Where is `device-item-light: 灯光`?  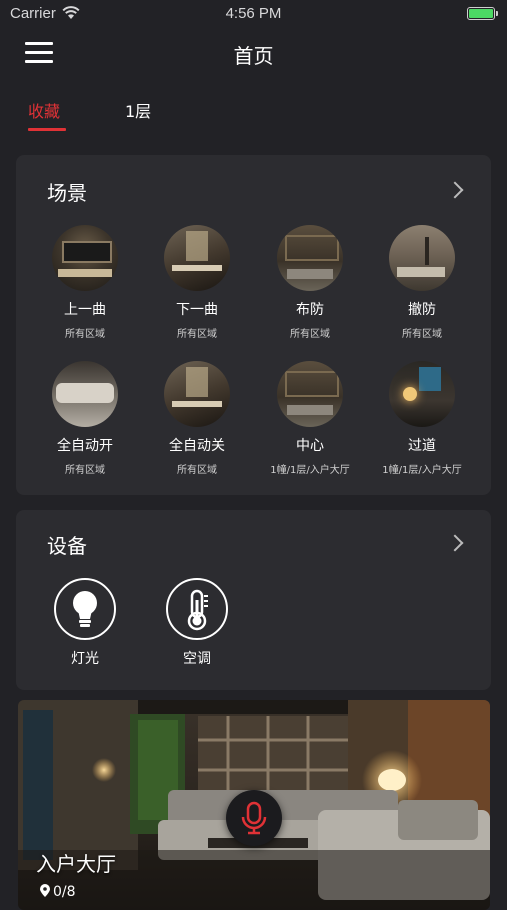 device-item-light: 灯光 is located at coordinates (85, 623).